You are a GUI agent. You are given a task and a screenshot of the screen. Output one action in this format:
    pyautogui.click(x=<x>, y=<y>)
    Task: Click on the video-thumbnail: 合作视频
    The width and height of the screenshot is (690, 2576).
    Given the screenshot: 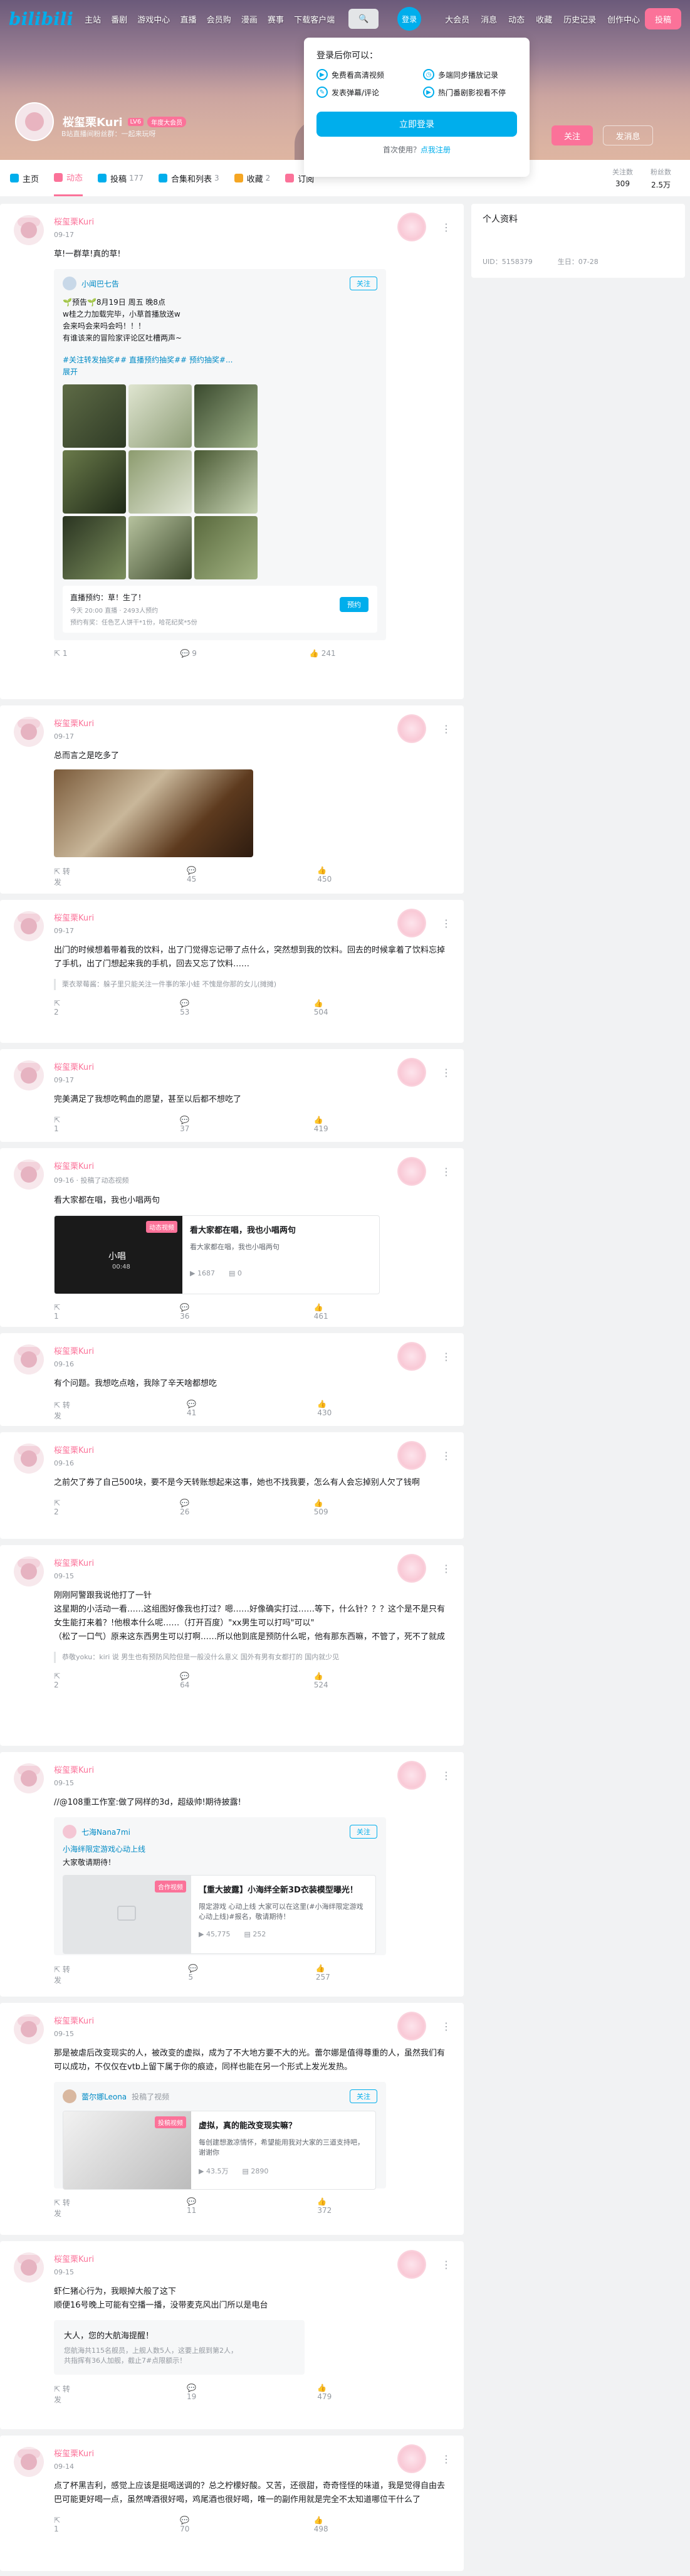 What is the action you would take?
    pyautogui.click(x=127, y=1914)
    